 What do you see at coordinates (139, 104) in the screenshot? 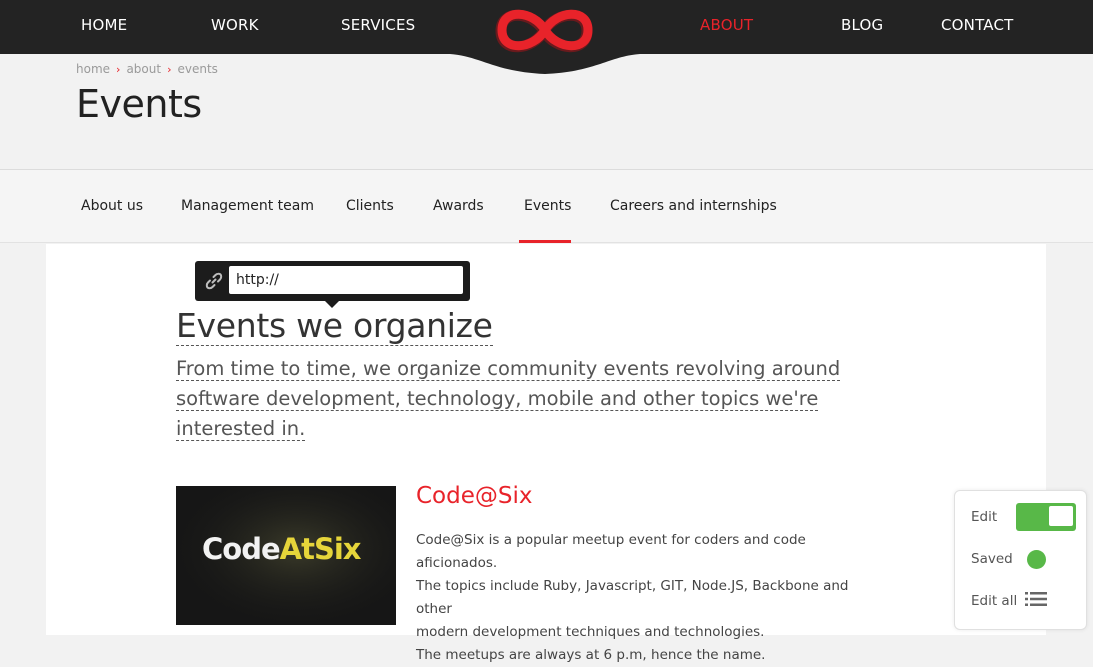
I see `page-title: Events` at bounding box center [139, 104].